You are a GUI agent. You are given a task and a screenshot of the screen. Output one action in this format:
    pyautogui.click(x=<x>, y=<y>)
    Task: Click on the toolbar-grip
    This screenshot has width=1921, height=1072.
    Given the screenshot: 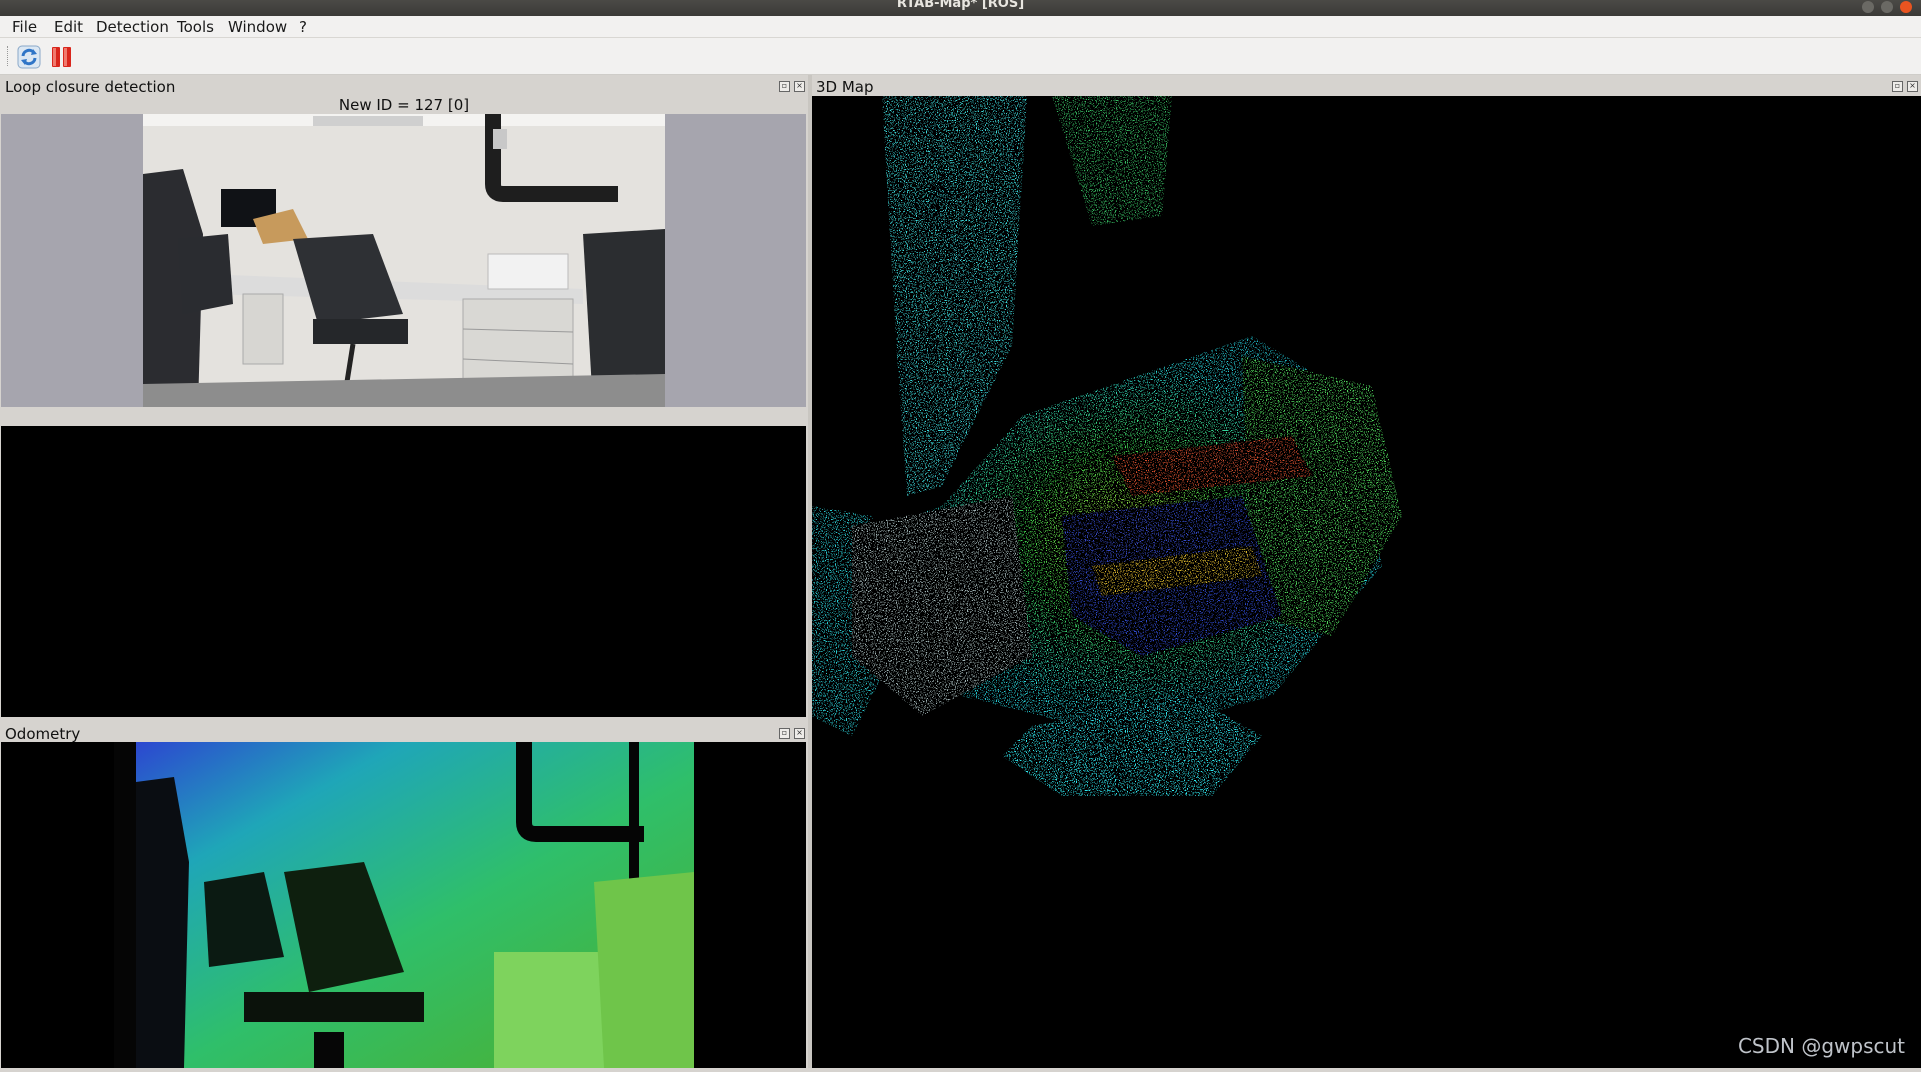 What is the action you would take?
    pyautogui.click(x=8, y=56)
    